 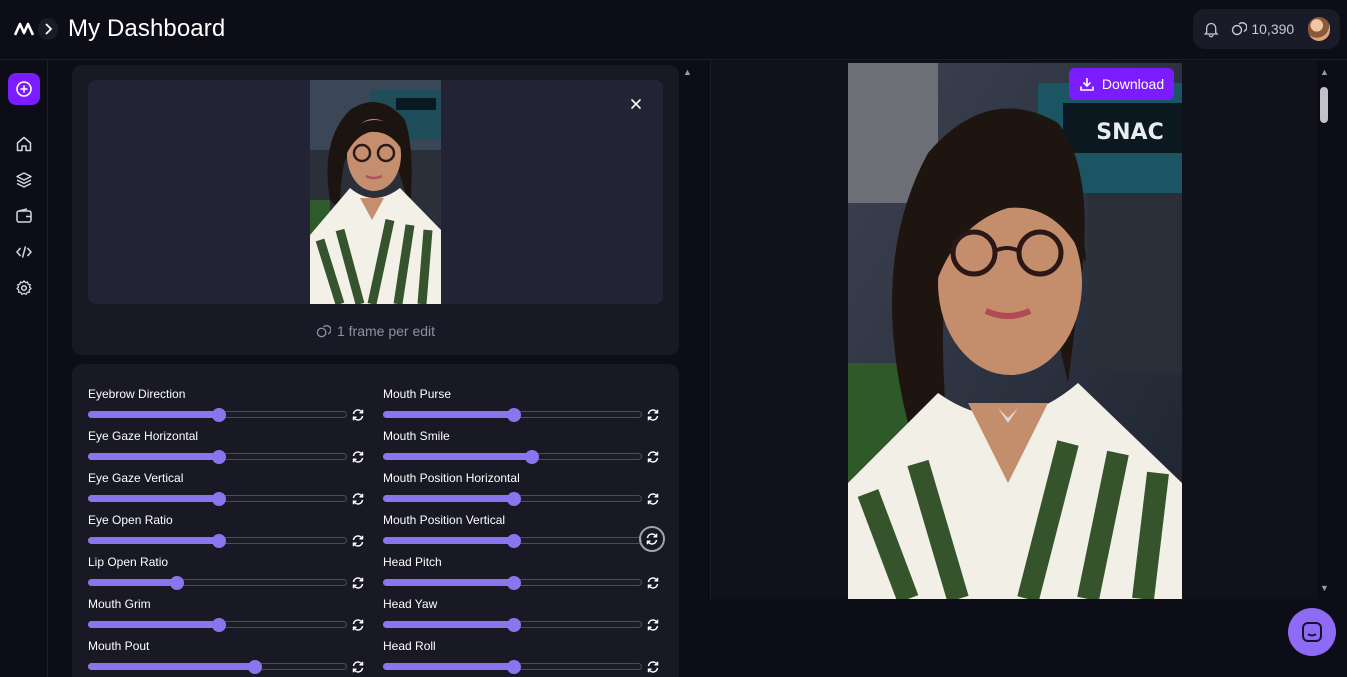 I want to click on download-label: Download, so click(x=1133, y=84).